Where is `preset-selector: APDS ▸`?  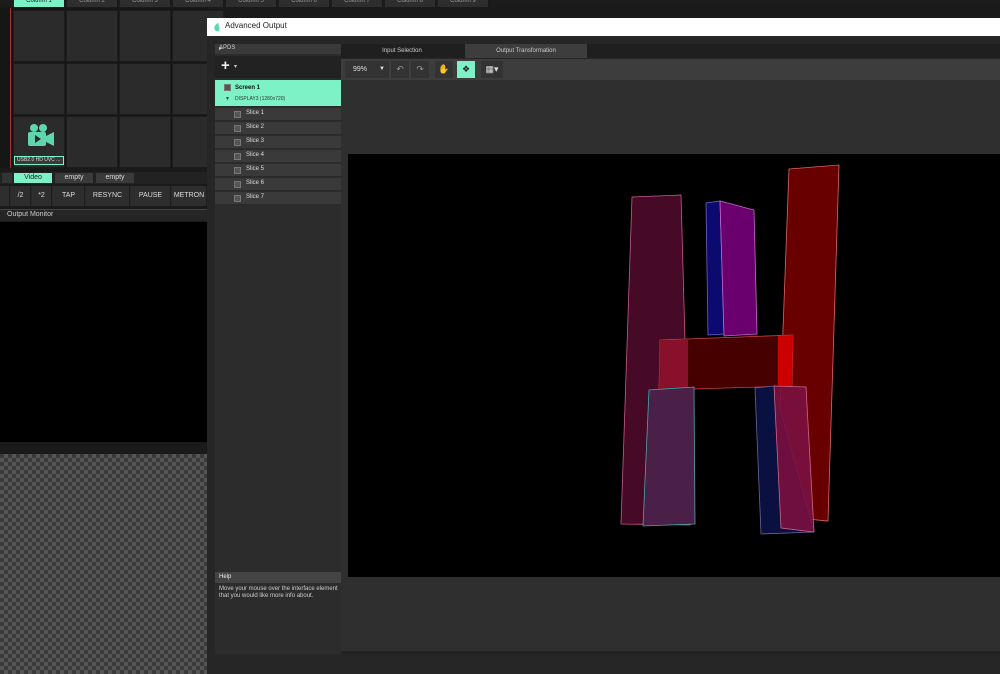
preset-selector: APDS ▸ is located at coordinates (278, 49).